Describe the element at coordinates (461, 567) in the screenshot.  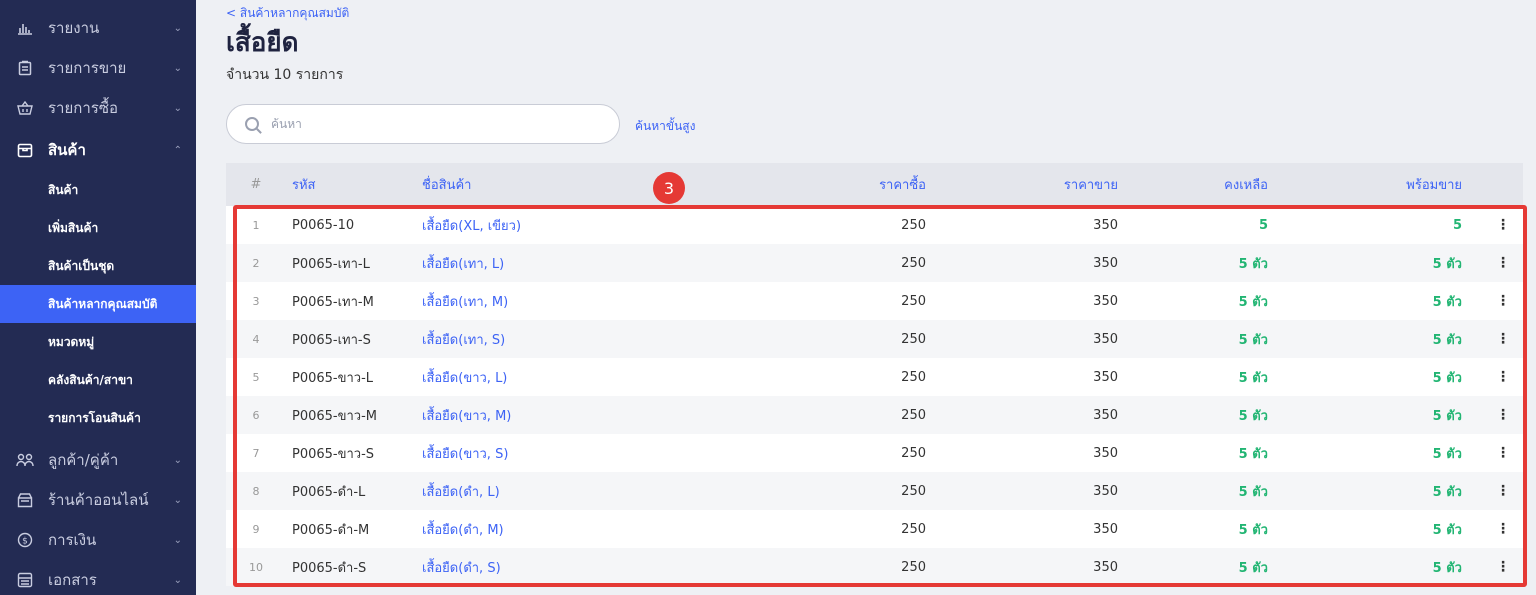
I see `row-name-link: เสื้อยืด(ดำ, S)` at that location.